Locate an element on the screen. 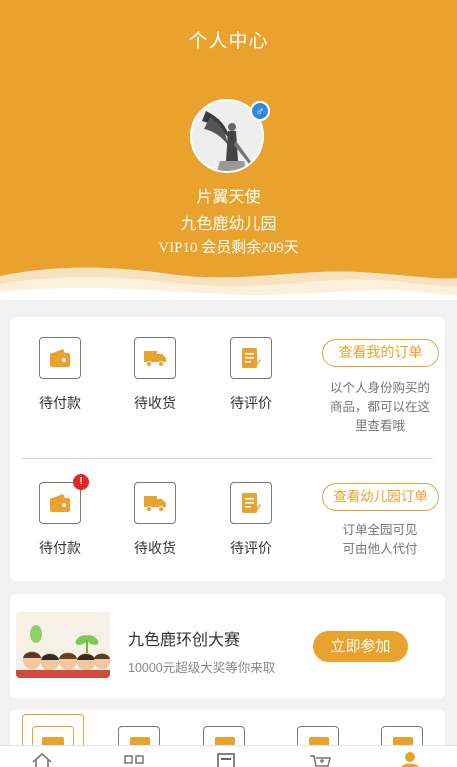 The width and height of the screenshot is (457, 767). hint-line: 里查看哦 is located at coordinates (379, 426).